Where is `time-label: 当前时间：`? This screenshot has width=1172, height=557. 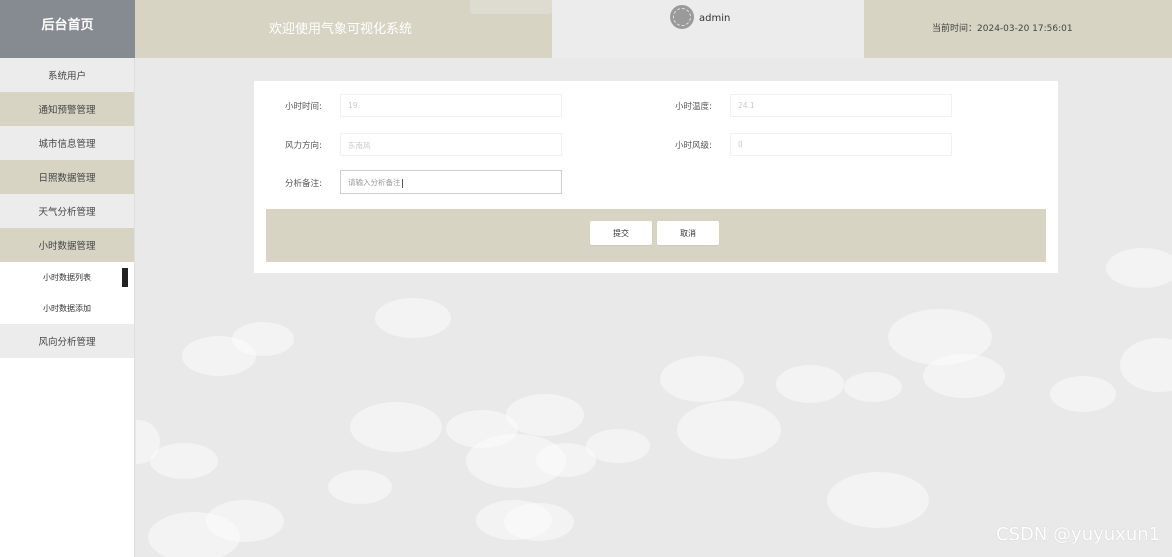 time-label: 当前时间： is located at coordinates (955, 29).